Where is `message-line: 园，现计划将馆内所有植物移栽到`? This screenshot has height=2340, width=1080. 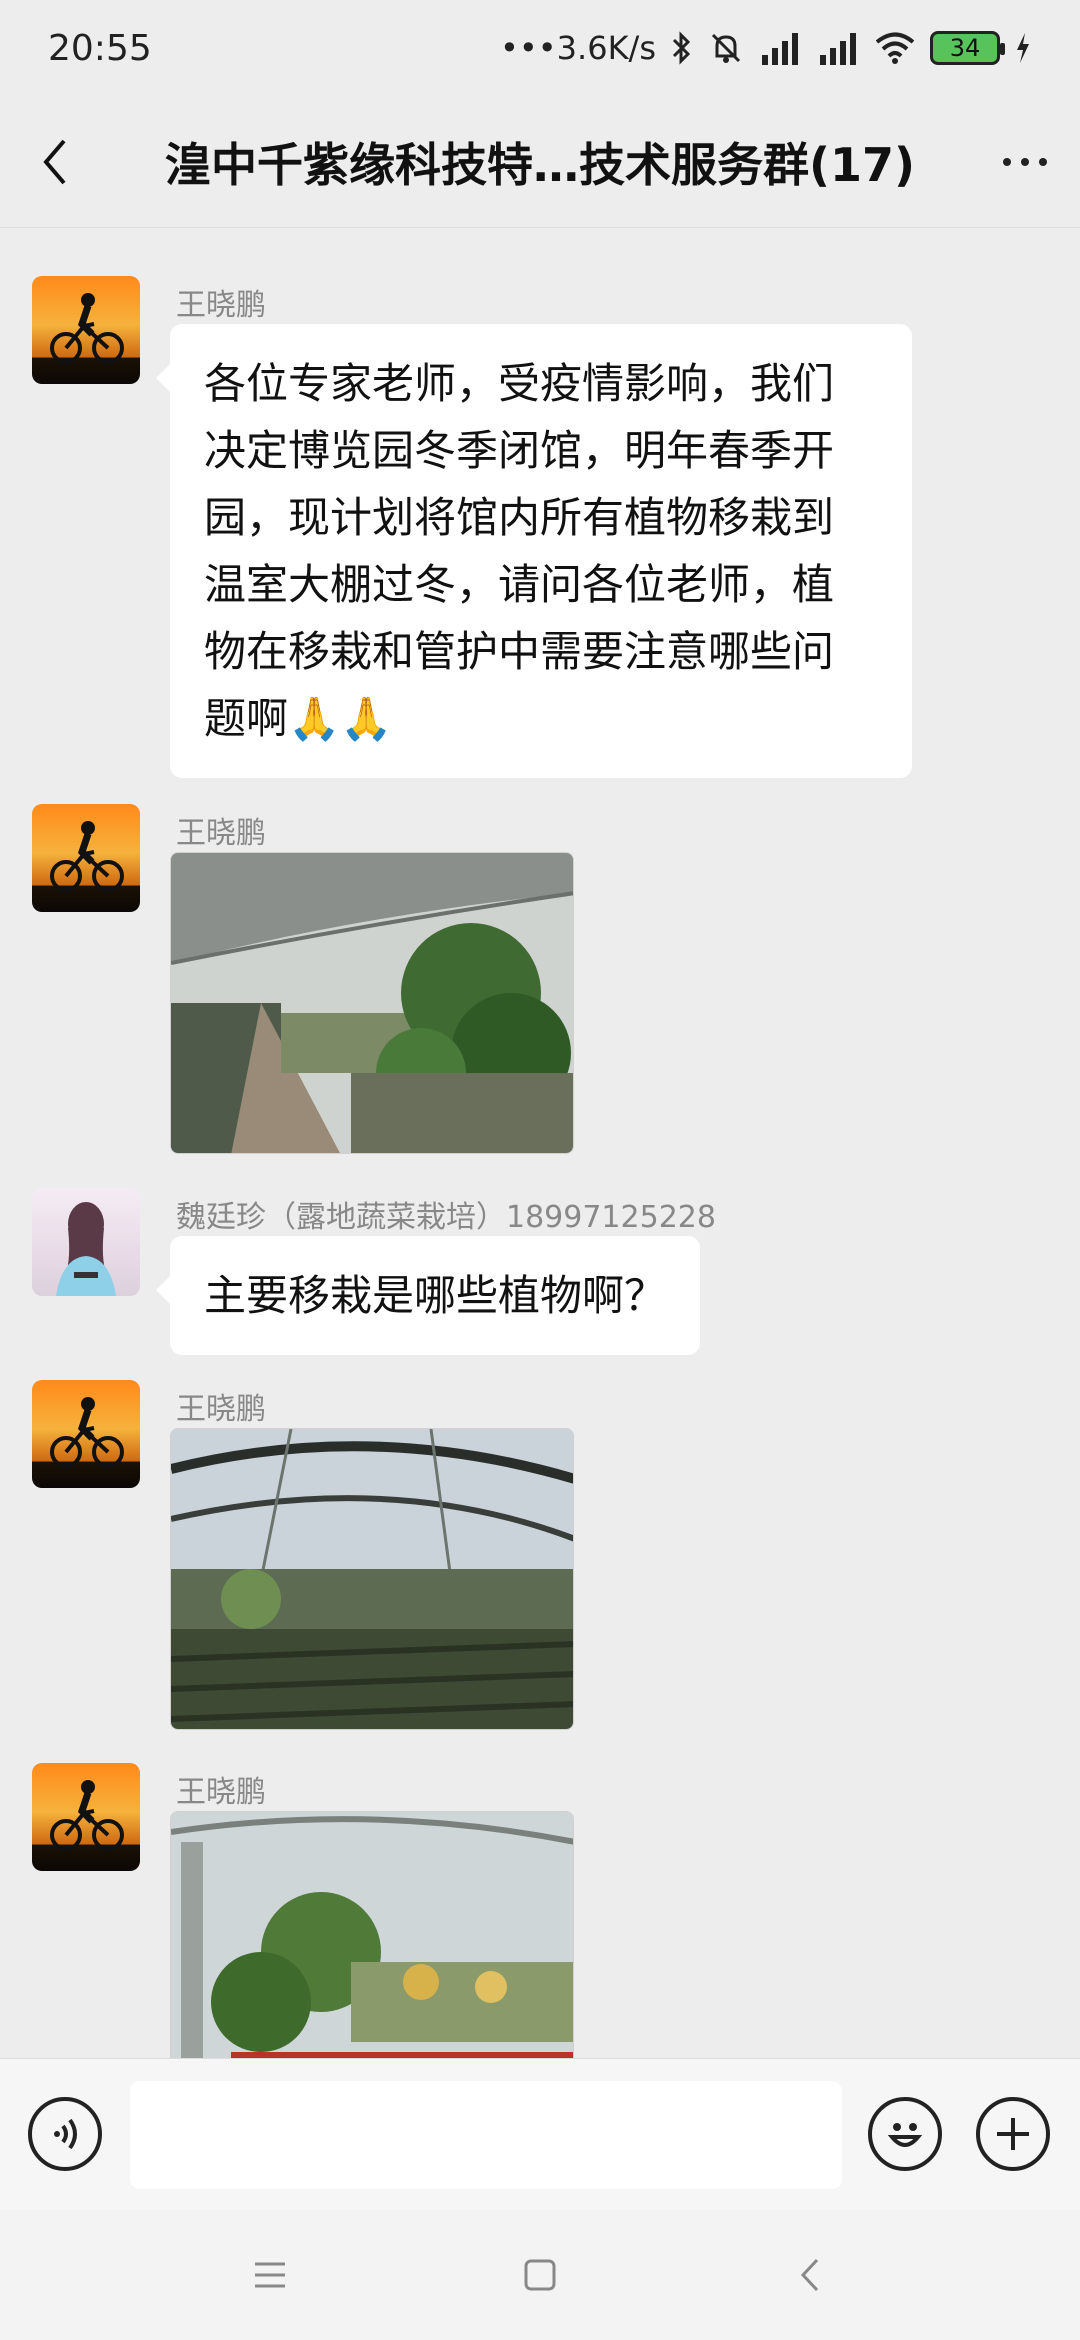
message-line: 园，现计划将馆内所有植物移栽到 is located at coordinates (519, 517).